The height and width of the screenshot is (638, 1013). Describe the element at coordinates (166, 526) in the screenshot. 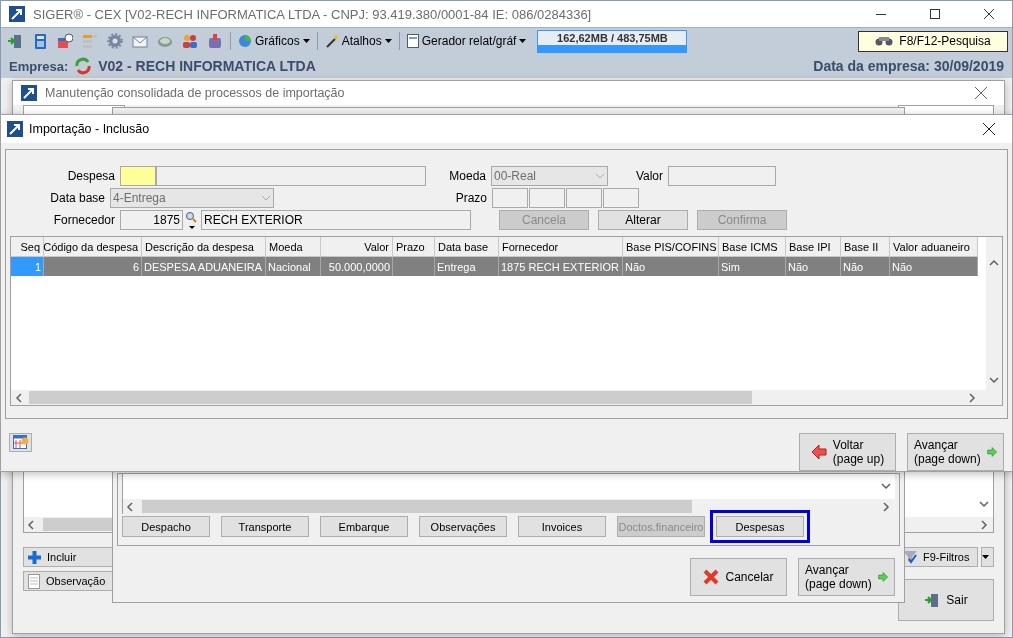

I see `section-button: Despacho` at that location.